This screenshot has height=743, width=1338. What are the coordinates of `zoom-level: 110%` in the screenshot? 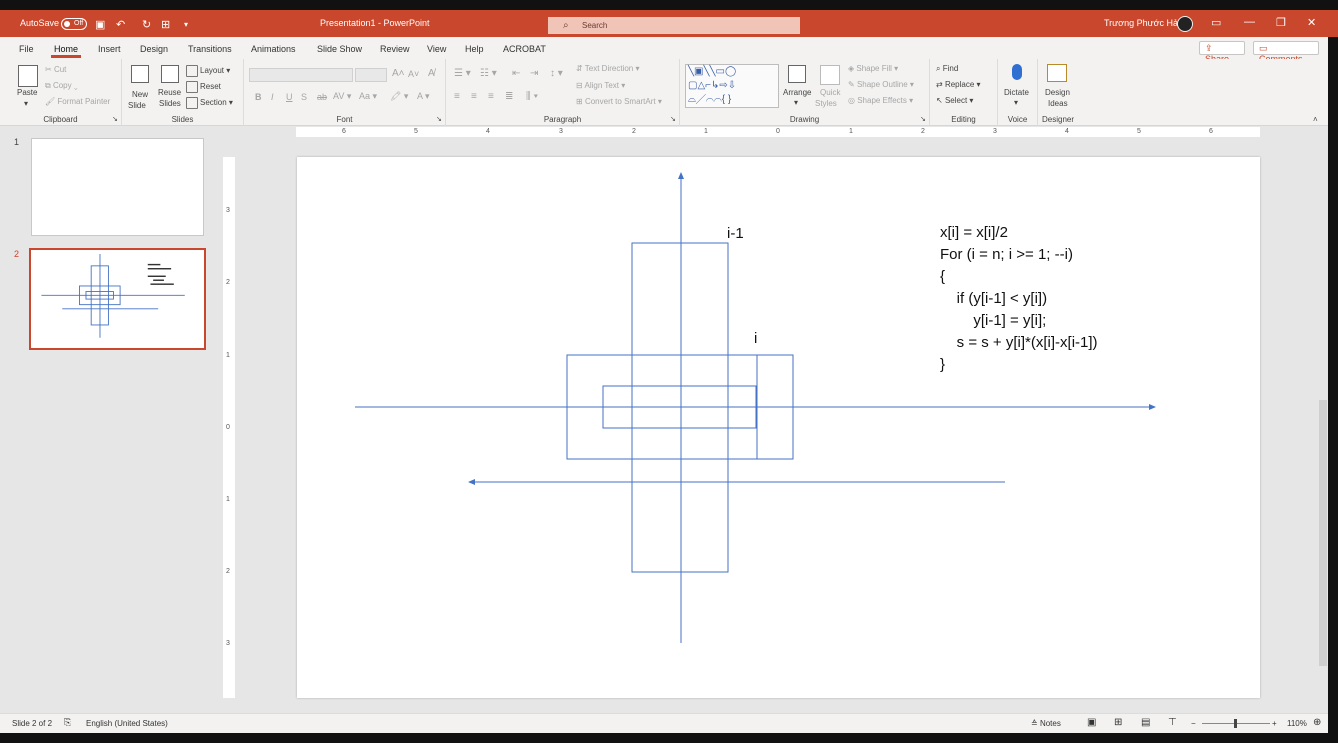 It's located at (1297, 723).